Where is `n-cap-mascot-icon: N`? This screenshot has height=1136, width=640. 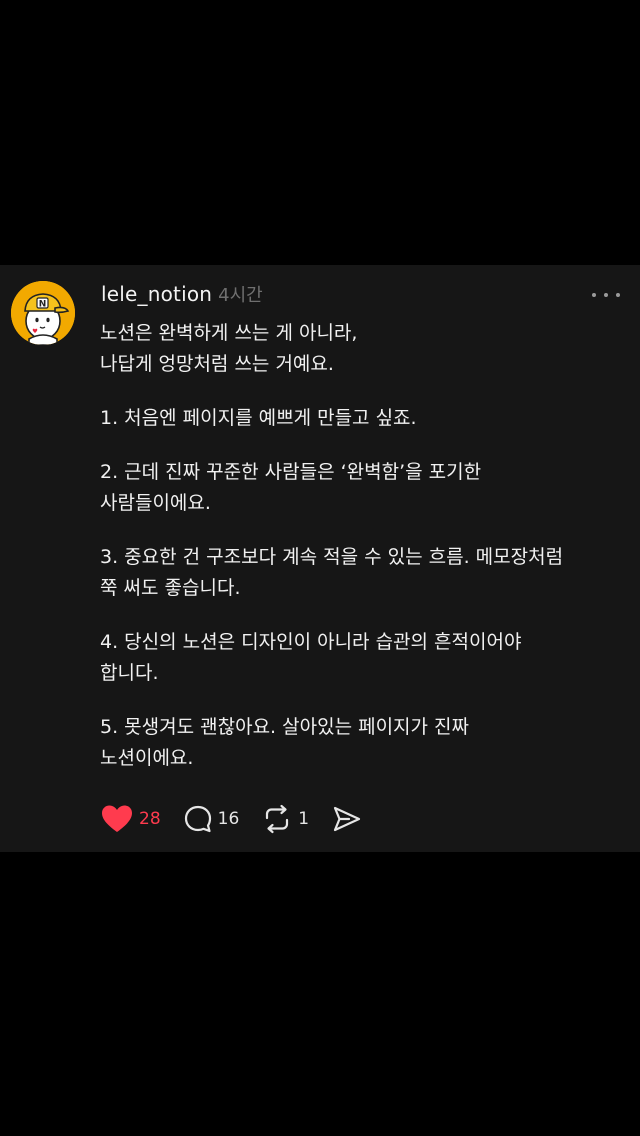 n-cap-mascot-icon: N is located at coordinates (43, 313).